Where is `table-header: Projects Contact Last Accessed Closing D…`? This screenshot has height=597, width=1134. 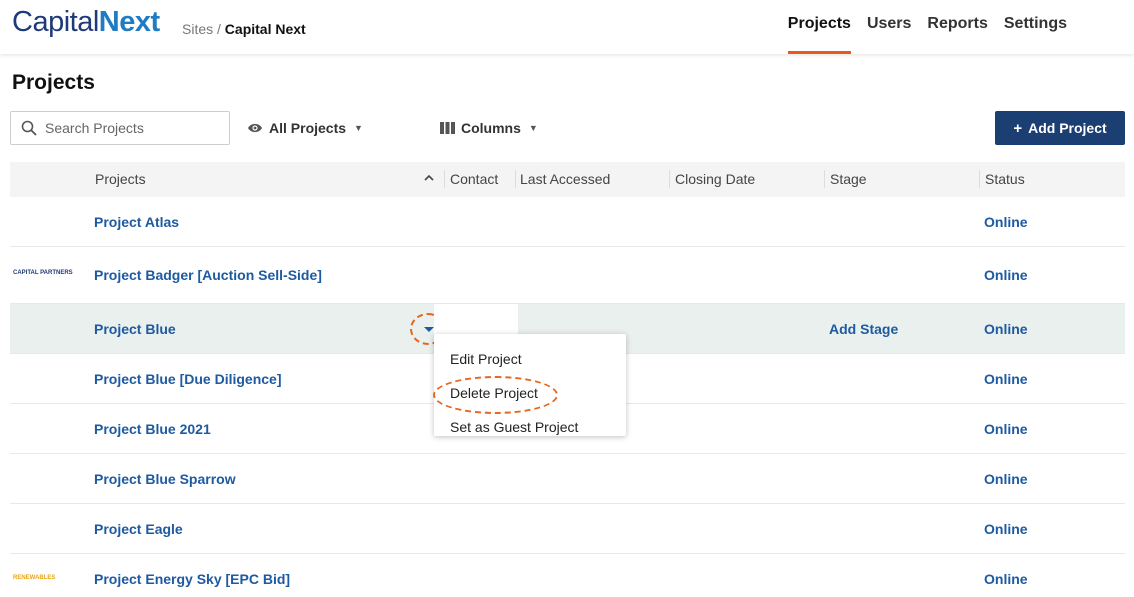
table-header: Projects Contact Last Accessed Closing D… is located at coordinates (567, 179).